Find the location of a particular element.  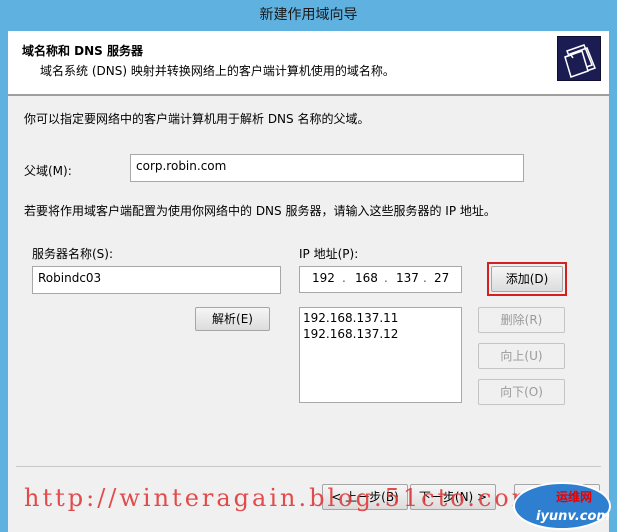

remove-button: 删除(R) is located at coordinates (521, 320).